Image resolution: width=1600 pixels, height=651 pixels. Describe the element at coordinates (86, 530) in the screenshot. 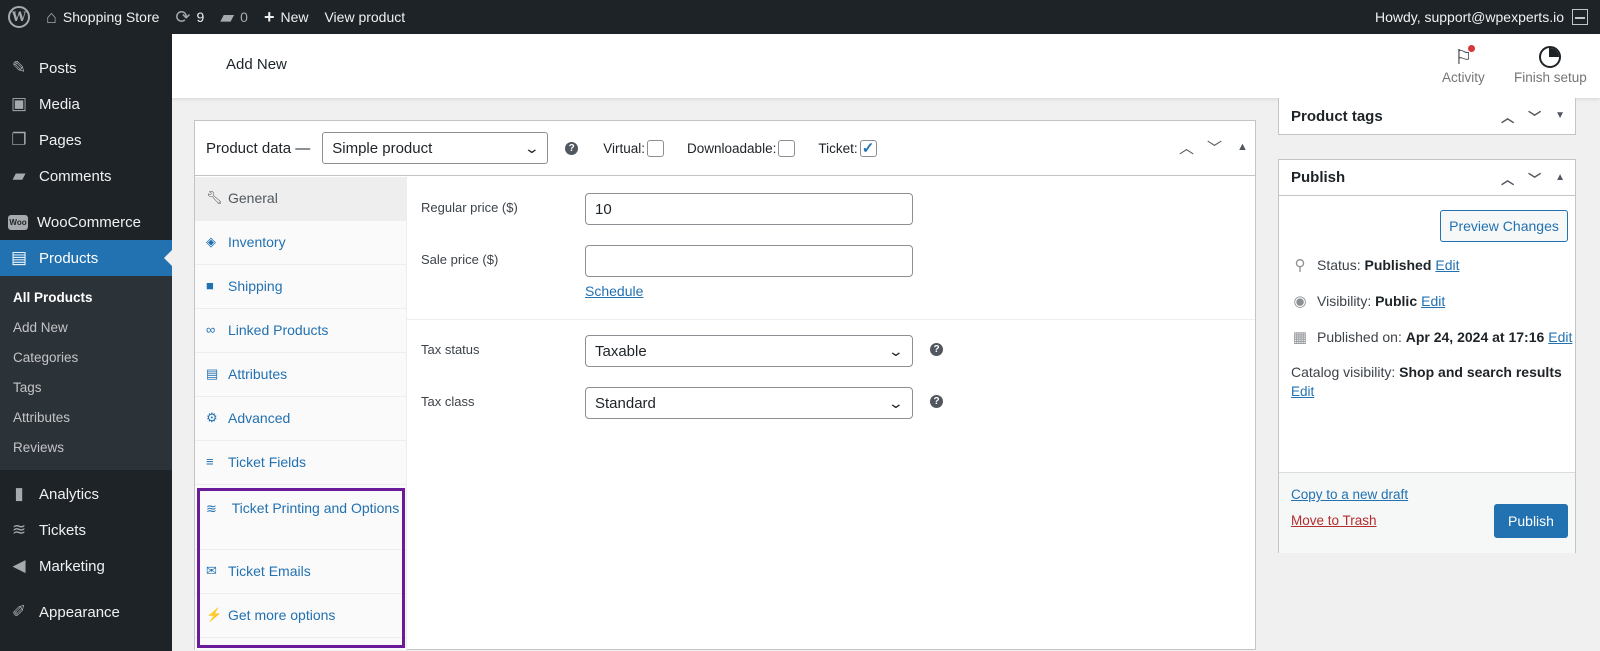

I see `sidebar-item-tickets: ≋ Tickets` at that location.